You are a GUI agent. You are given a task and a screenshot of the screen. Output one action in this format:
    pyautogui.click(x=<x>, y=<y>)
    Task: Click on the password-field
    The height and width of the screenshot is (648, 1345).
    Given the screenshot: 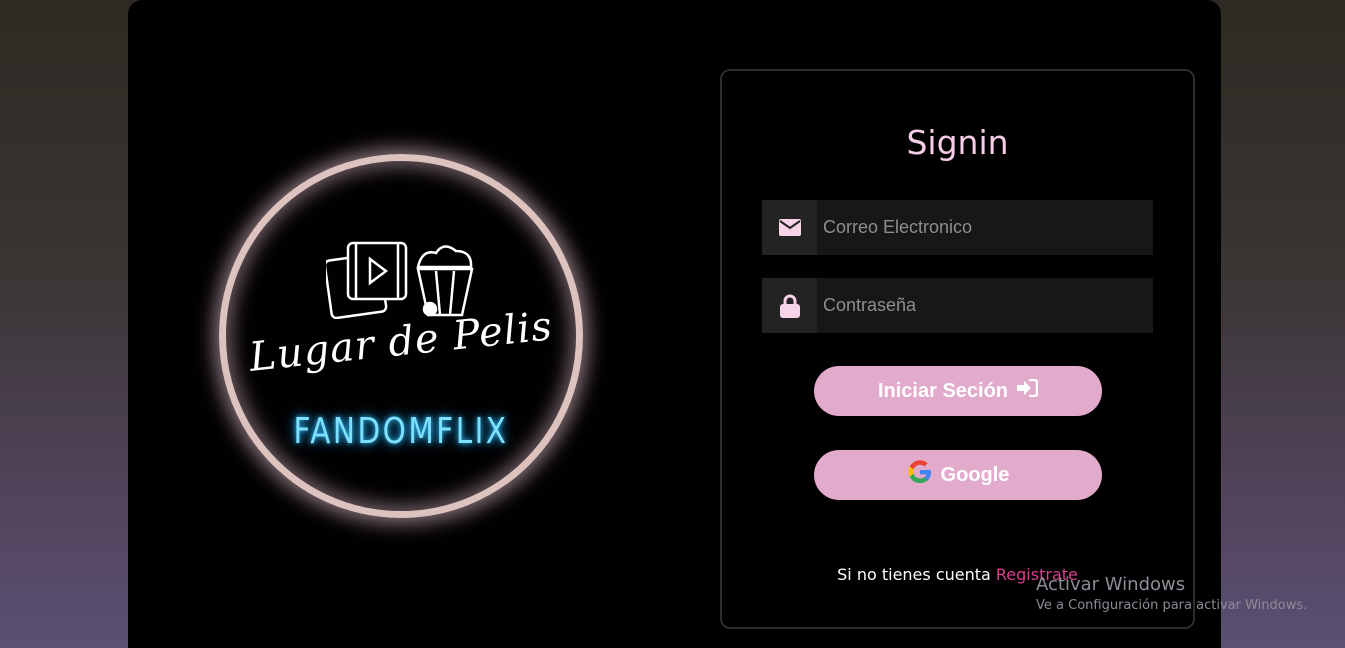 What is the action you would take?
    pyautogui.click(x=957, y=305)
    